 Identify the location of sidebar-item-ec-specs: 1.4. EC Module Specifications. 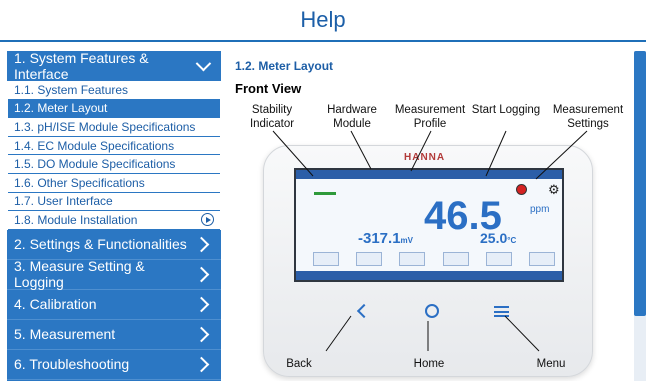
(114, 146).